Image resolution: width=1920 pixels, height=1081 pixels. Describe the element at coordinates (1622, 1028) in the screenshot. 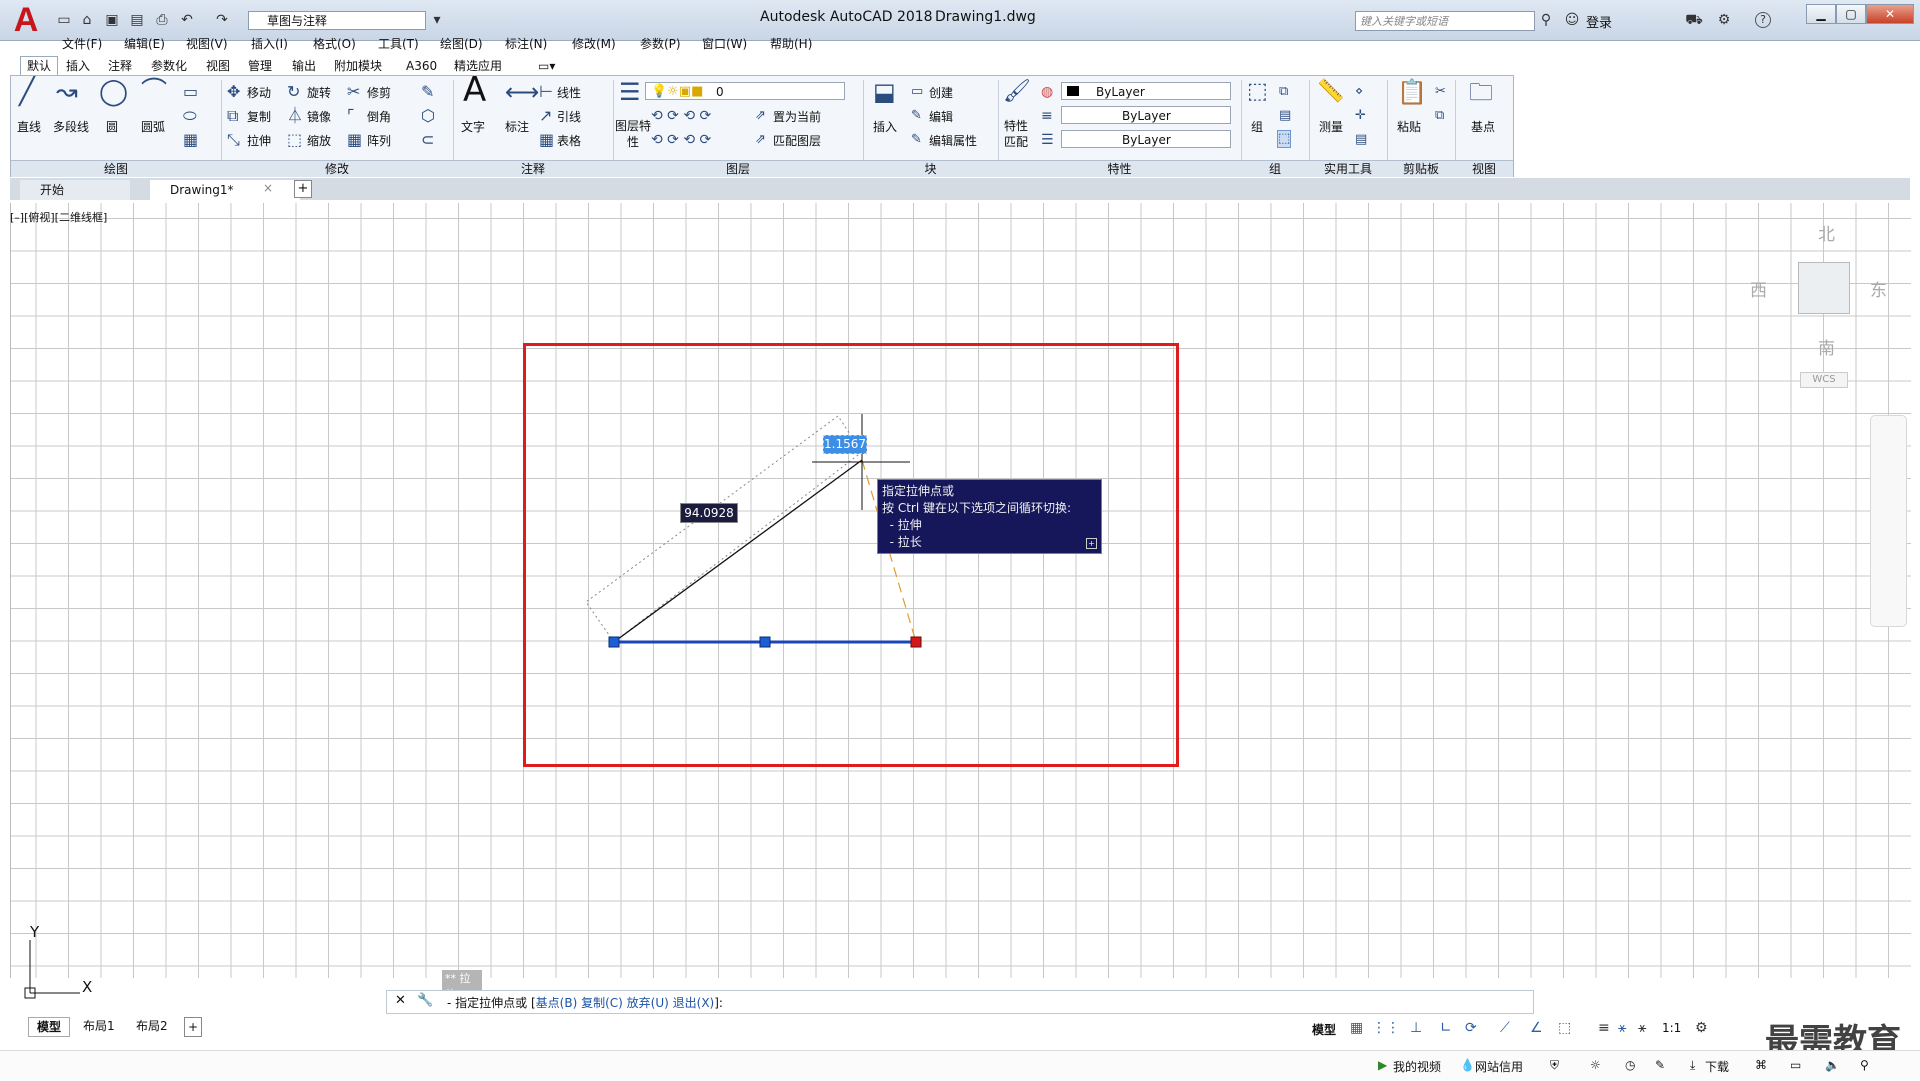

I see `annotation-visibility-icon: ⚹` at that location.